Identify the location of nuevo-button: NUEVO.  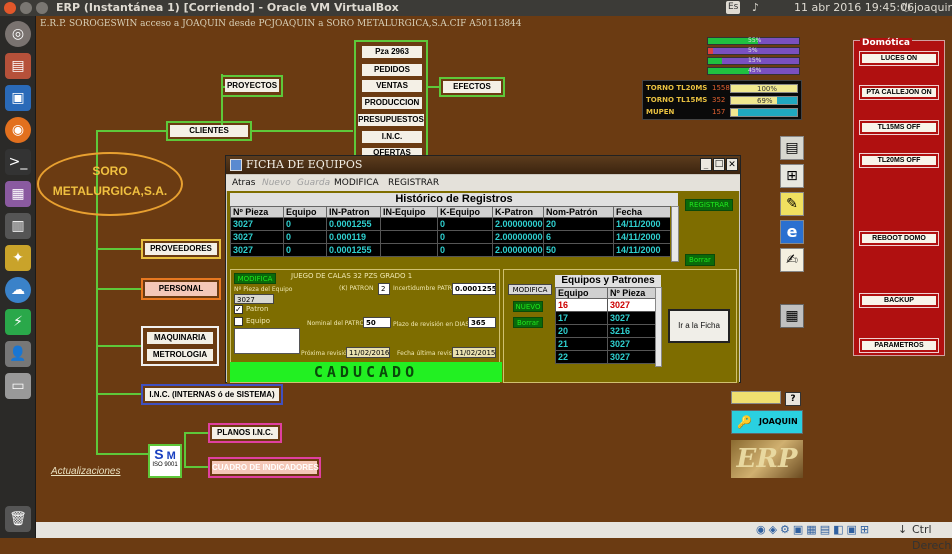
(528, 306).